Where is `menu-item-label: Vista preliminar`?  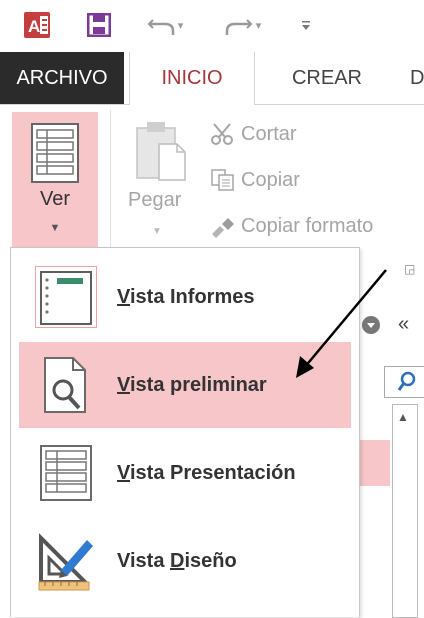
menu-item-label: Vista preliminar is located at coordinates (192, 385).